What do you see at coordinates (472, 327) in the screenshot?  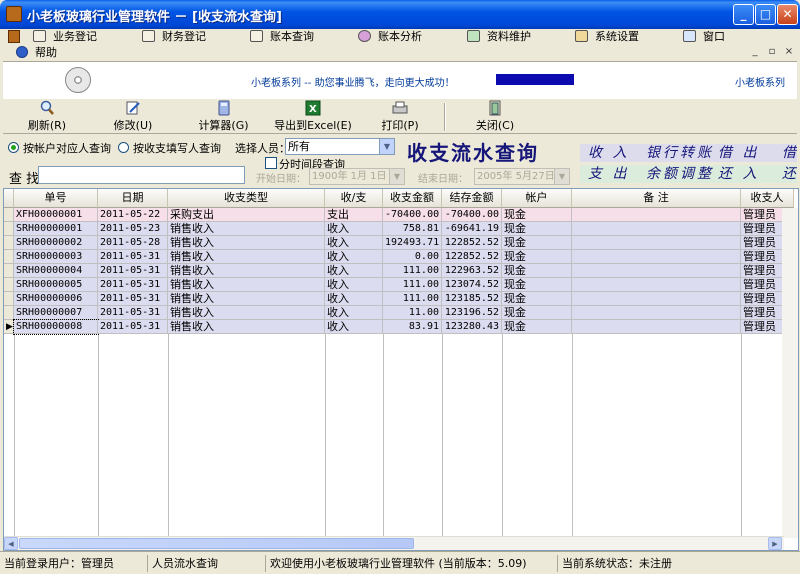 I see `cell-balance: 123280.43` at bounding box center [472, 327].